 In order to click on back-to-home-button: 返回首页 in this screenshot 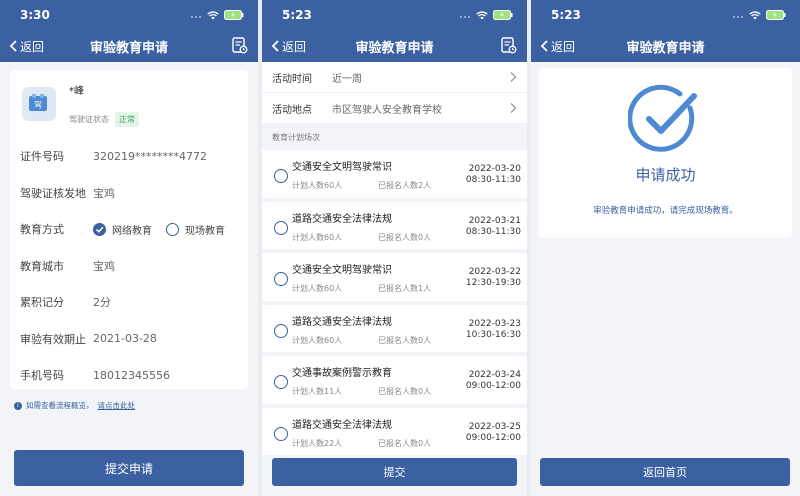, I will do `click(665, 472)`.